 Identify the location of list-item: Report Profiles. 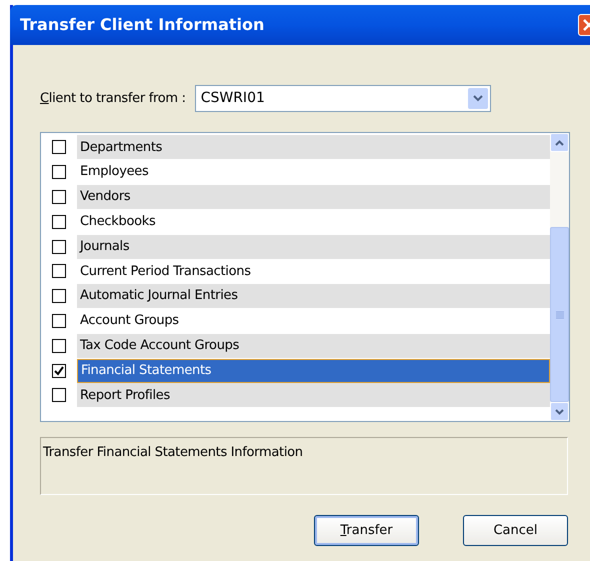
(313, 395).